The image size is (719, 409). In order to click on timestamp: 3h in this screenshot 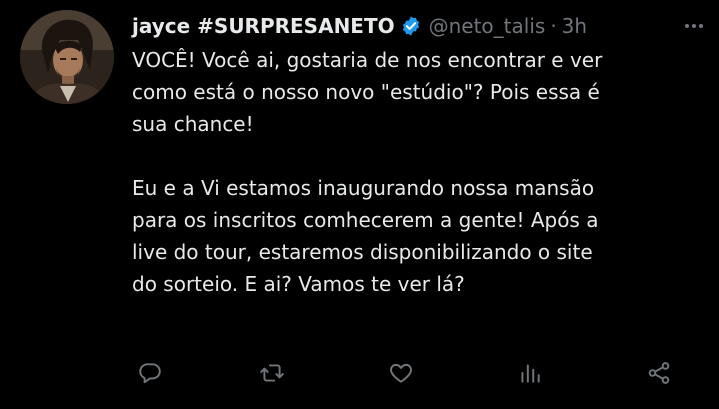, I will do `click(574, 26)`.